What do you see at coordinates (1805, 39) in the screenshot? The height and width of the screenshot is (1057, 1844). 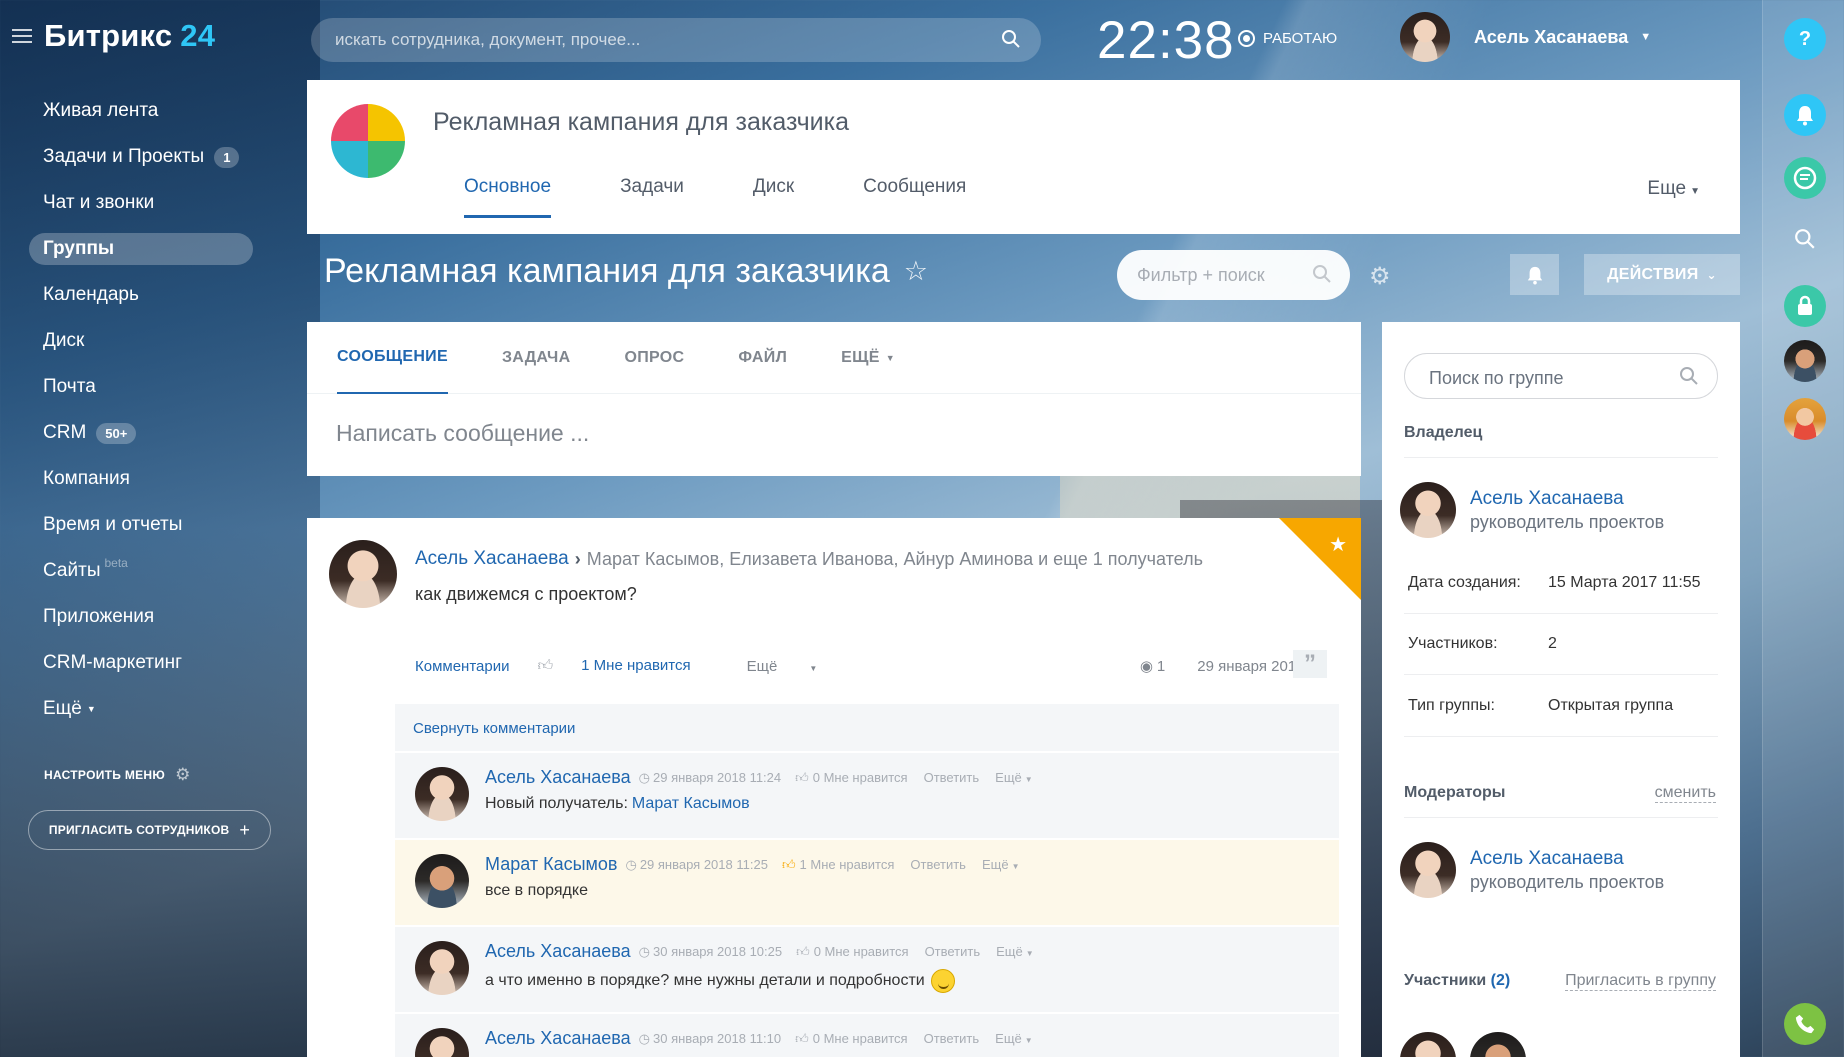 I see `help-icon: ?` at bounding box center [1805, 39].